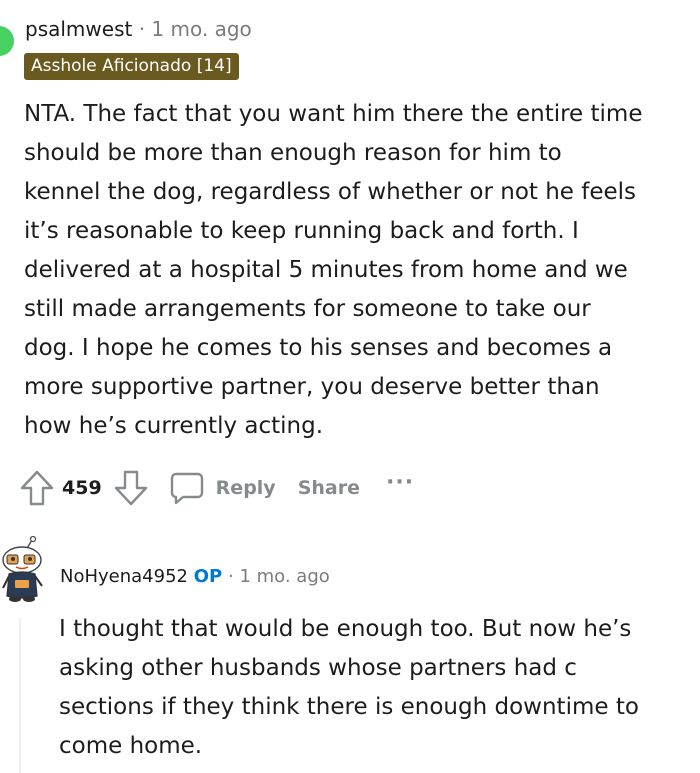 This screenshot has height=773, width=700. I want to click on op-badge: OP, so click(208, 576).